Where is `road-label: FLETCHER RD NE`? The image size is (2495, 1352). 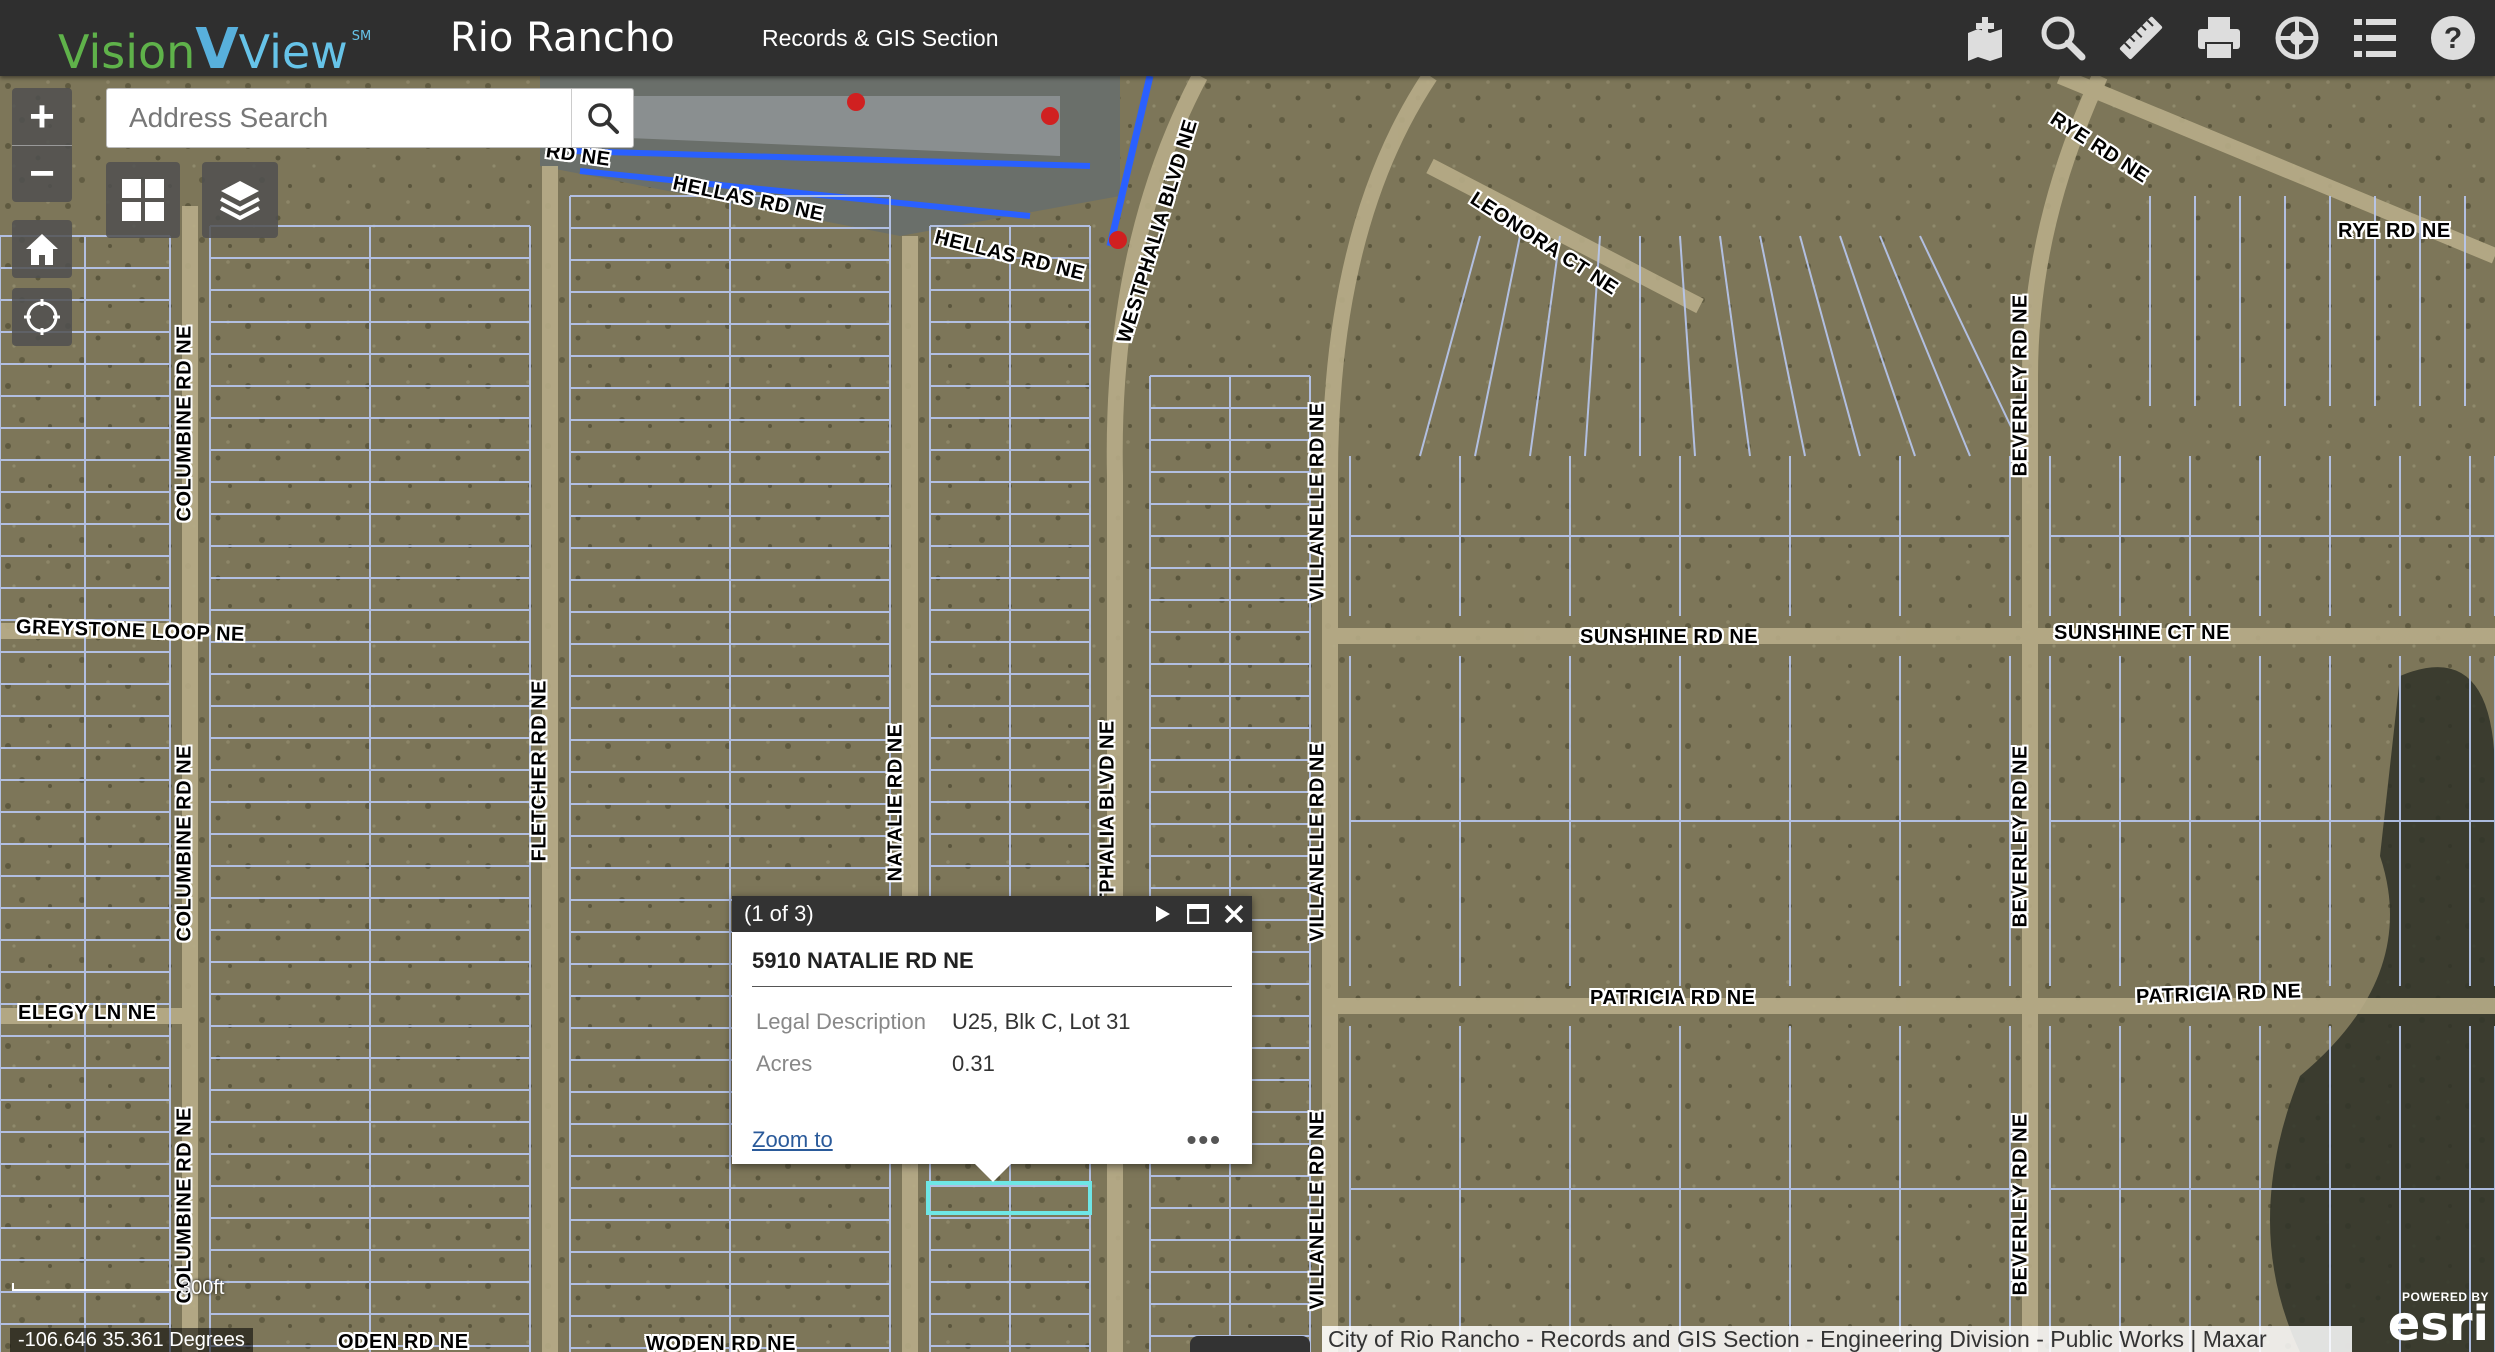 road-label: FLETCHER RD NE is located at coordinates (539, 771).